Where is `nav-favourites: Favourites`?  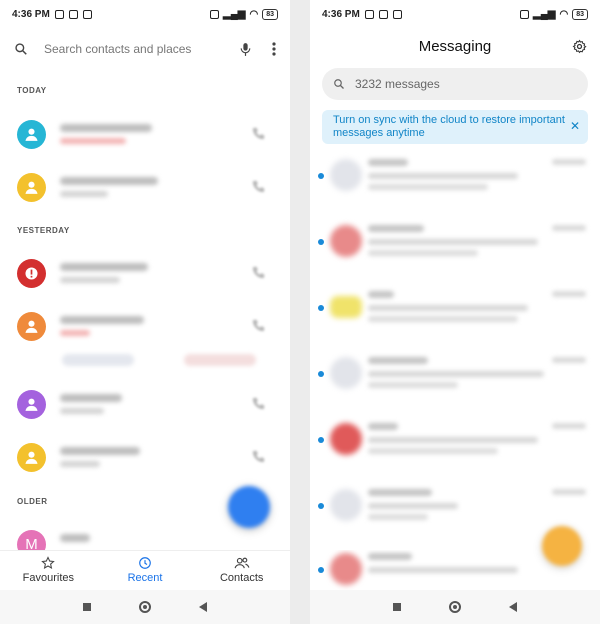
nav-favourites: Favourites is located at coordinates (48, 569).